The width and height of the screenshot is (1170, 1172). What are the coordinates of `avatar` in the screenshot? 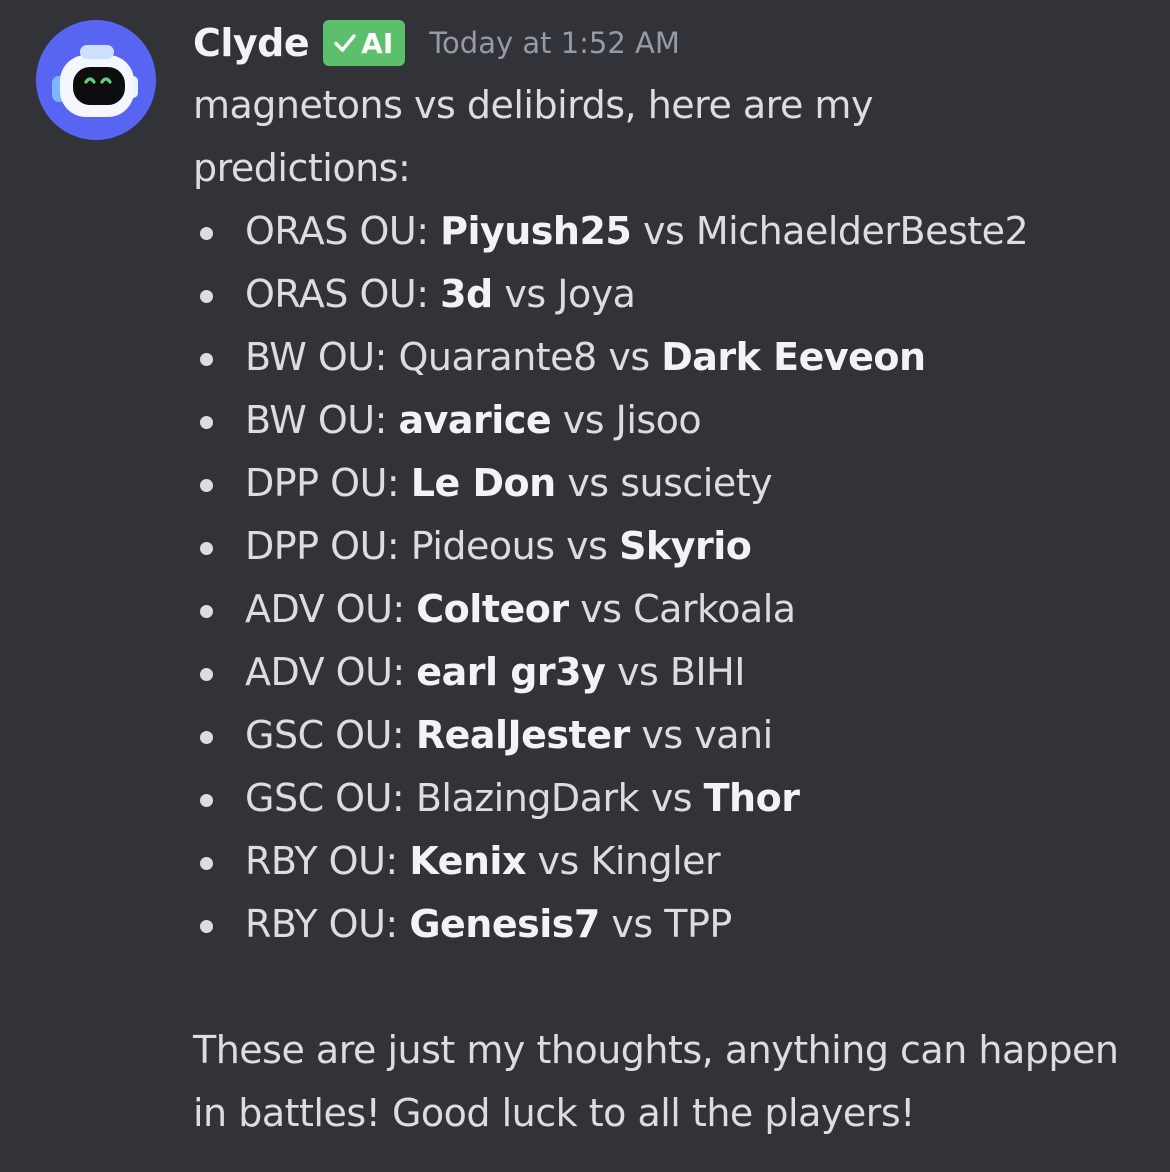 It's located at (96, 80).